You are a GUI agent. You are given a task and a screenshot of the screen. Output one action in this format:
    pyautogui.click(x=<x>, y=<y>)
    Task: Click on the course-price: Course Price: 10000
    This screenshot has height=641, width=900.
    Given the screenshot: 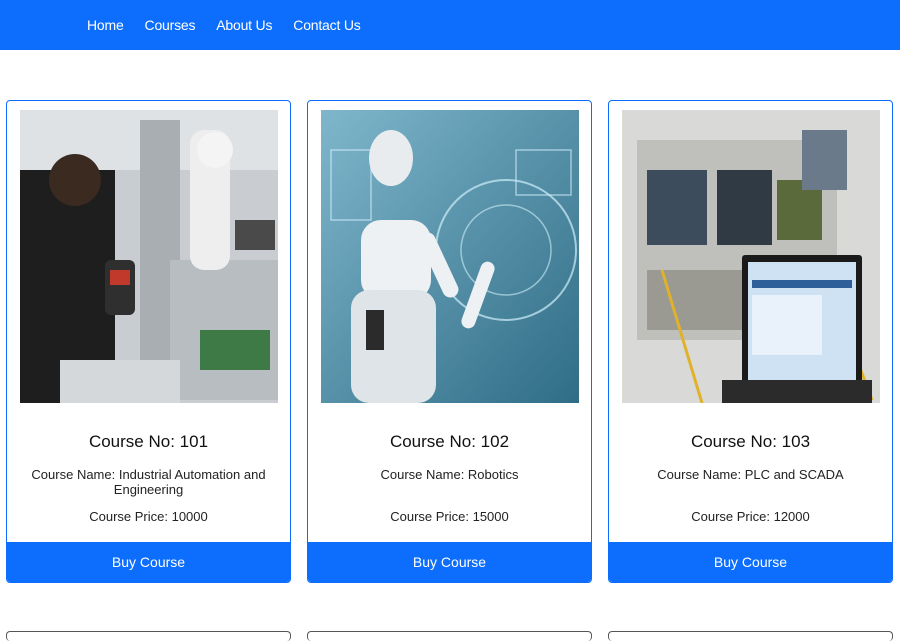 What is the action you would take?
    pyautogui.click(x=148, y=516)
    